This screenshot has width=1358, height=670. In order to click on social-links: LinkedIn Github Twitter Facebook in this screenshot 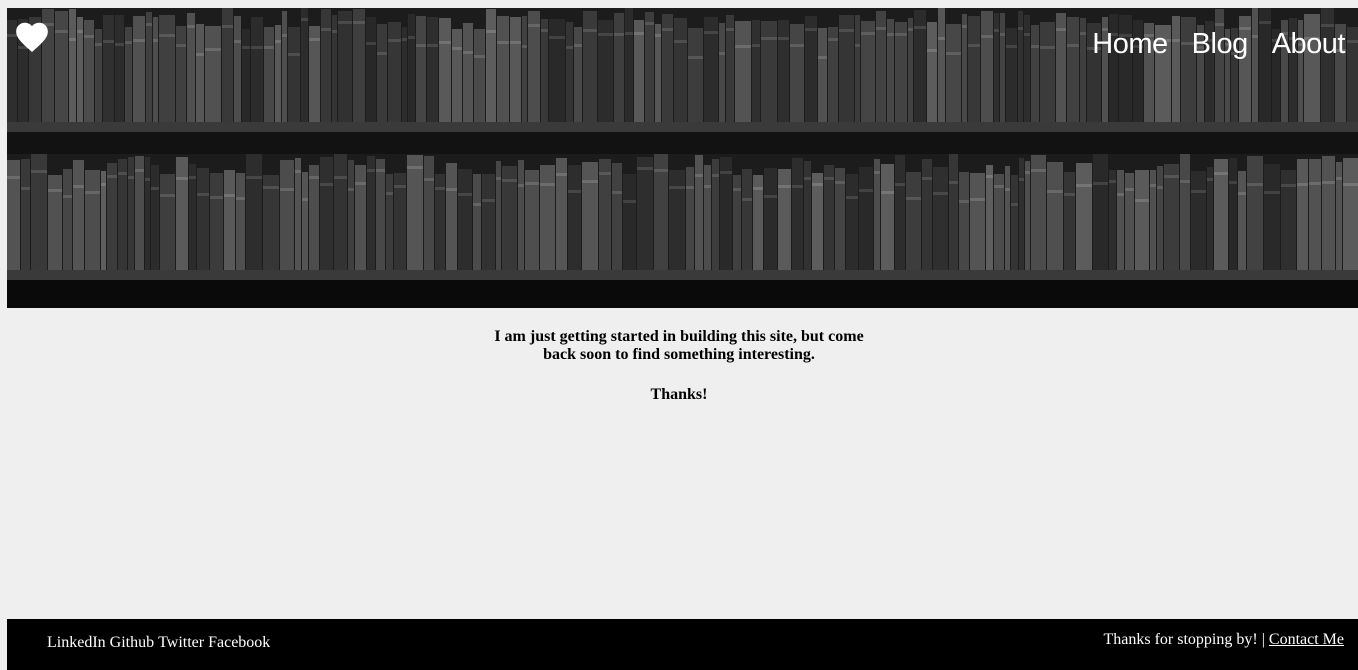, I will do `click(158, 643)`.